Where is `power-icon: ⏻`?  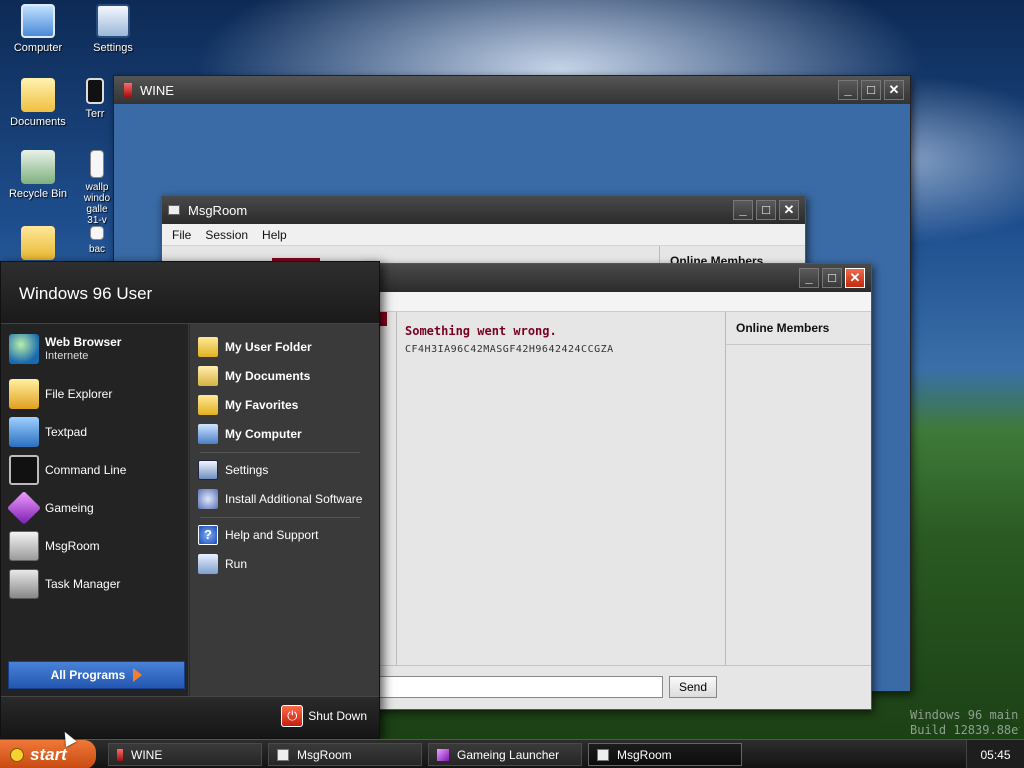 power-icon: ⏻ is located at coordinates (292, 716).